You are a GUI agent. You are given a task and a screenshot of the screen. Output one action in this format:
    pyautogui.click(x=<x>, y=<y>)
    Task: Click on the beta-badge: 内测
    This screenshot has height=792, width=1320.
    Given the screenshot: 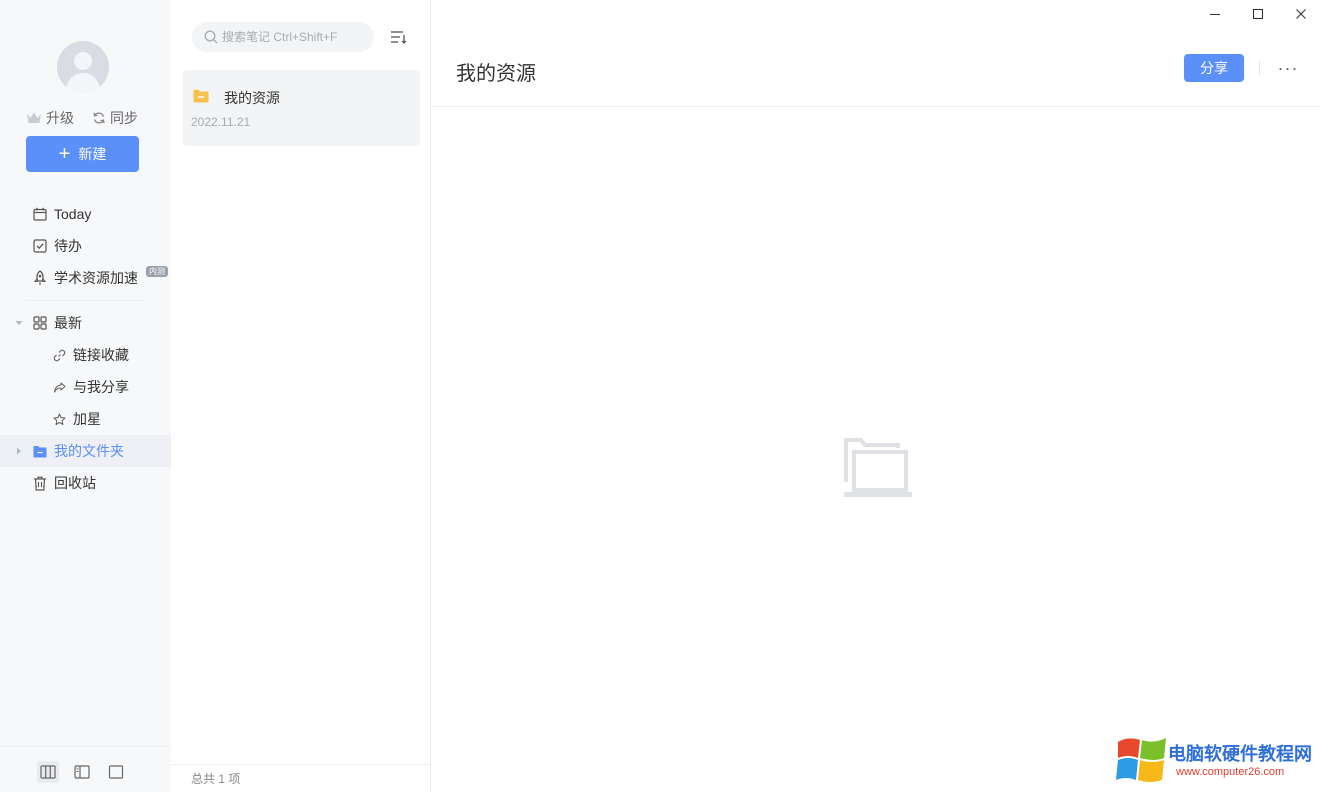 What is the action you would take?
    pyautogui.click(x=157, y=271)
    